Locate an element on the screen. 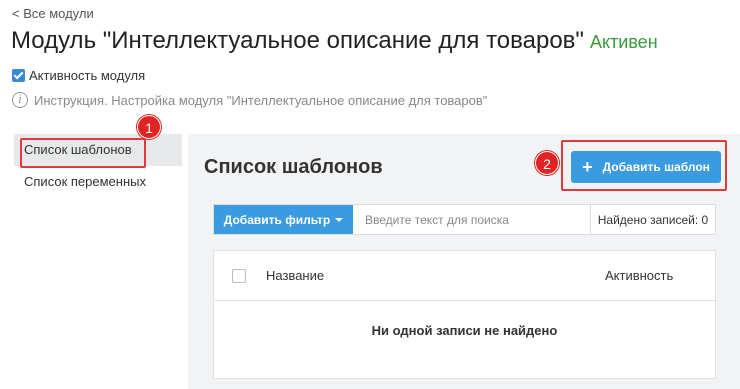  column-header-activity: Активность is located at coordinates (660, 275).